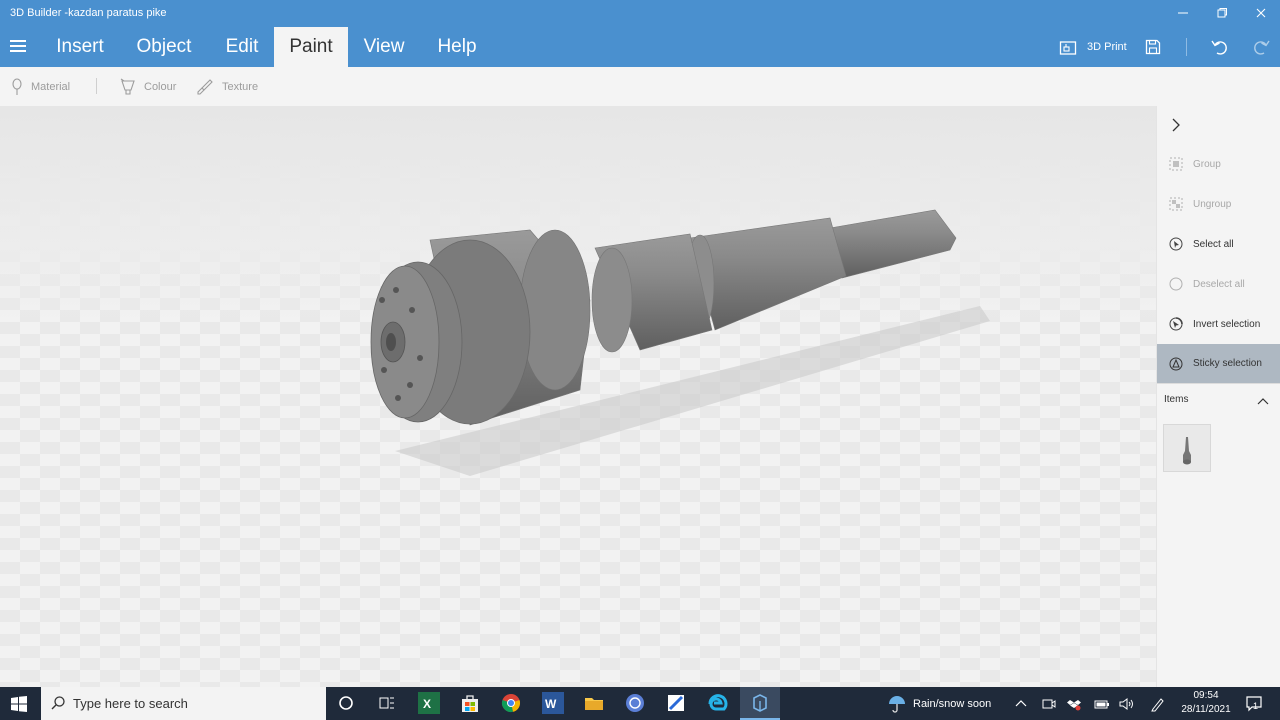 This screenshot has width=1280, height=720. I want to click on microsoft-store-app, so click(470, 703).